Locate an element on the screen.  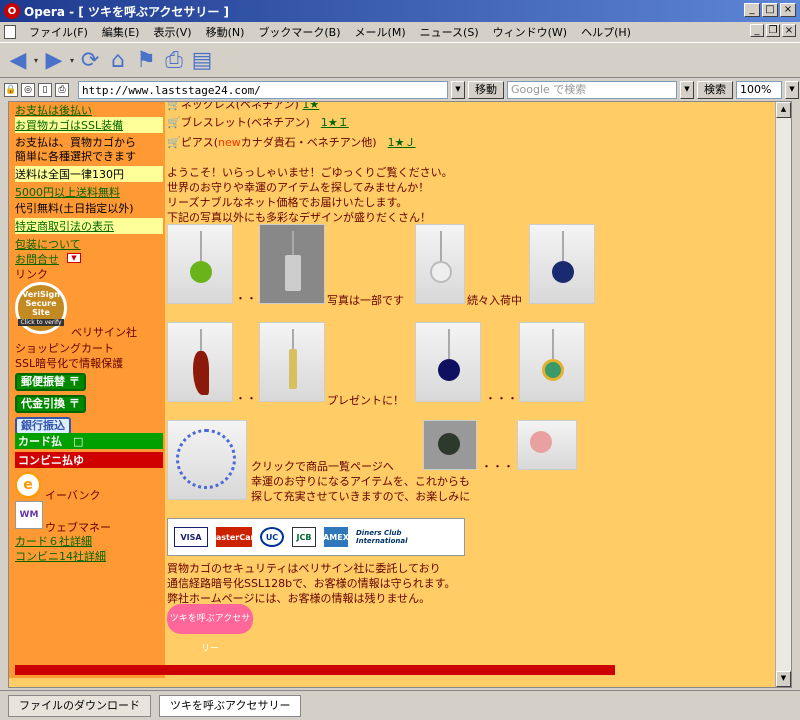
mail-icon: ▼ is located at coordinates (74, 258).